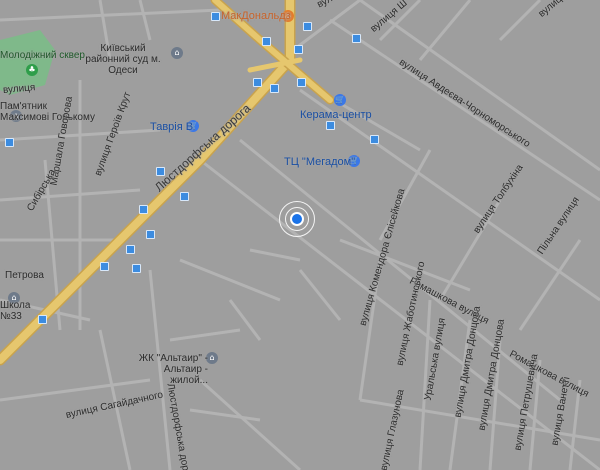  Describe the element at coordinates (123, 59) in the screenshot. I see `poi-label-court: Київський районний суд м. Одеси` at that location.